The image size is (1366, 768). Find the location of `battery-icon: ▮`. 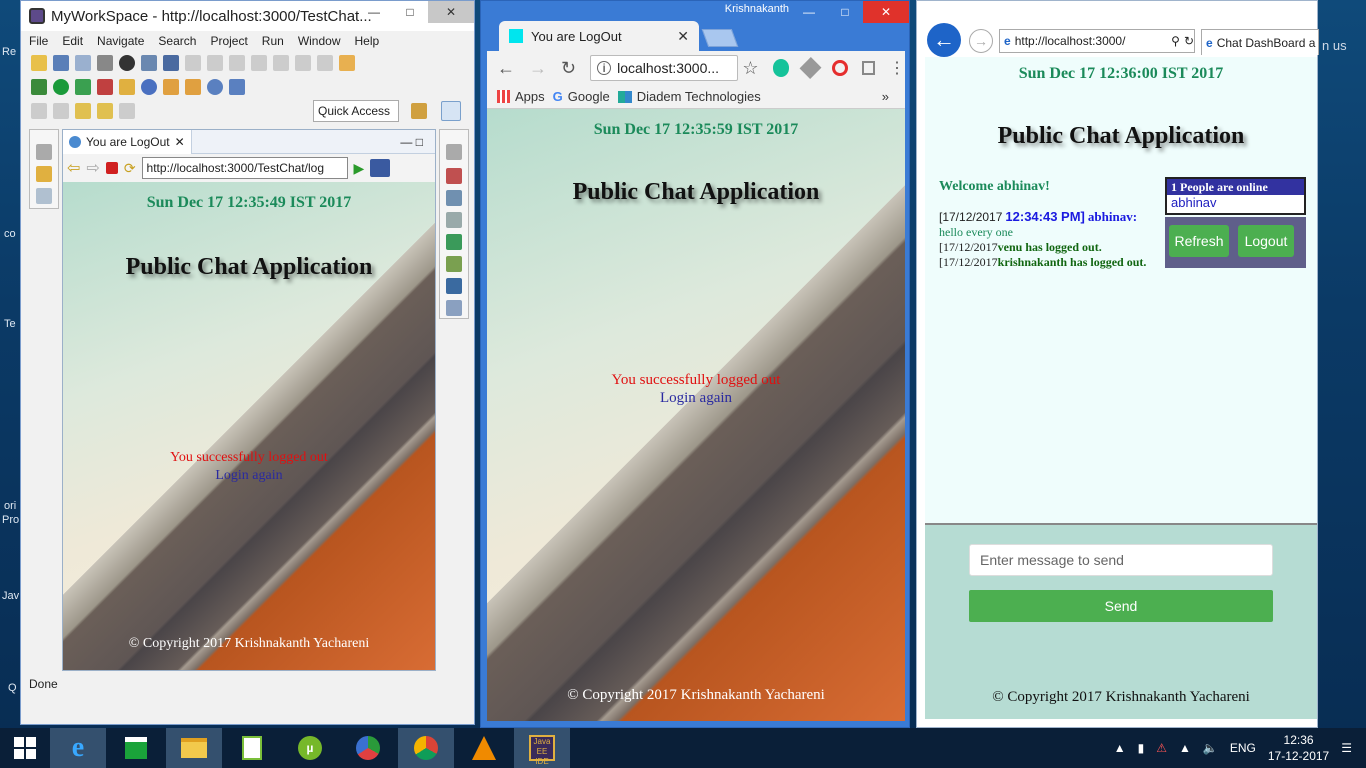

battery-icon: ▮ is located at coordinates (1141, 748).